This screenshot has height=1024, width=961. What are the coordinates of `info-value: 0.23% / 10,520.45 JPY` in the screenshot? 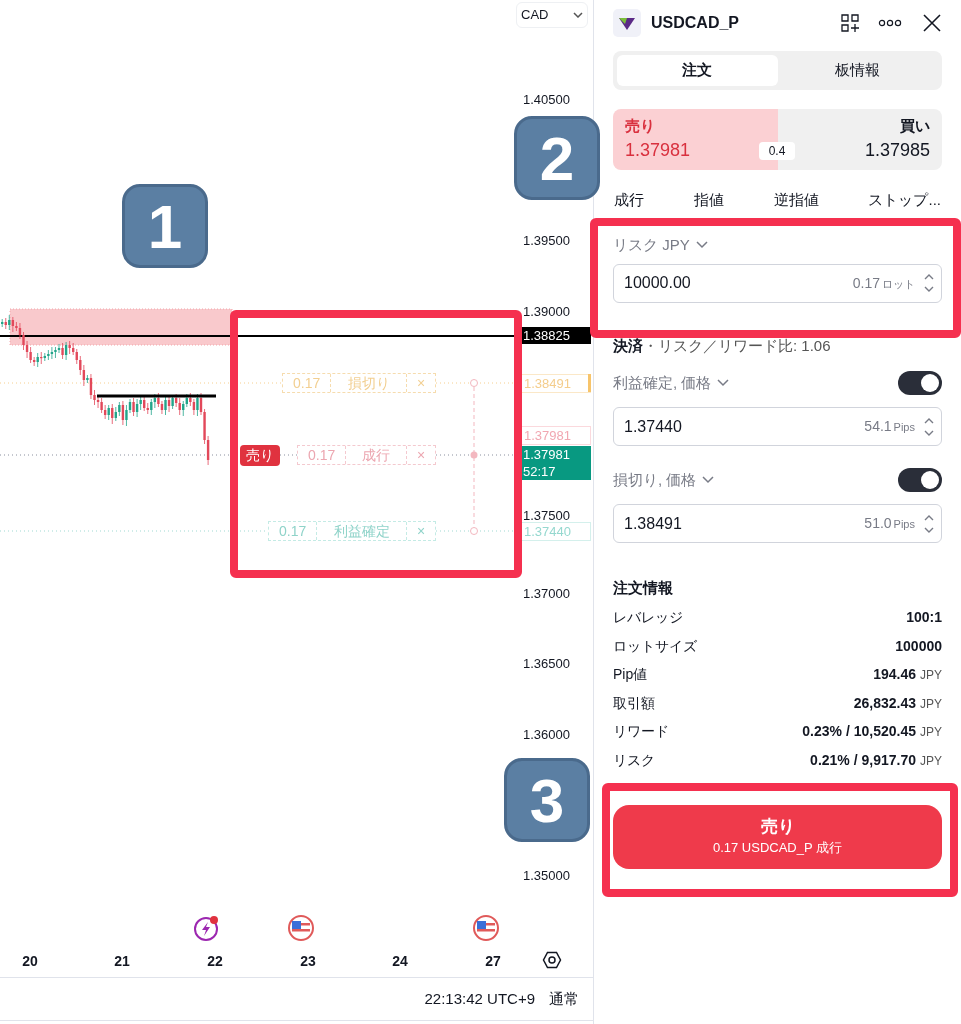 It's located at (872, 732).